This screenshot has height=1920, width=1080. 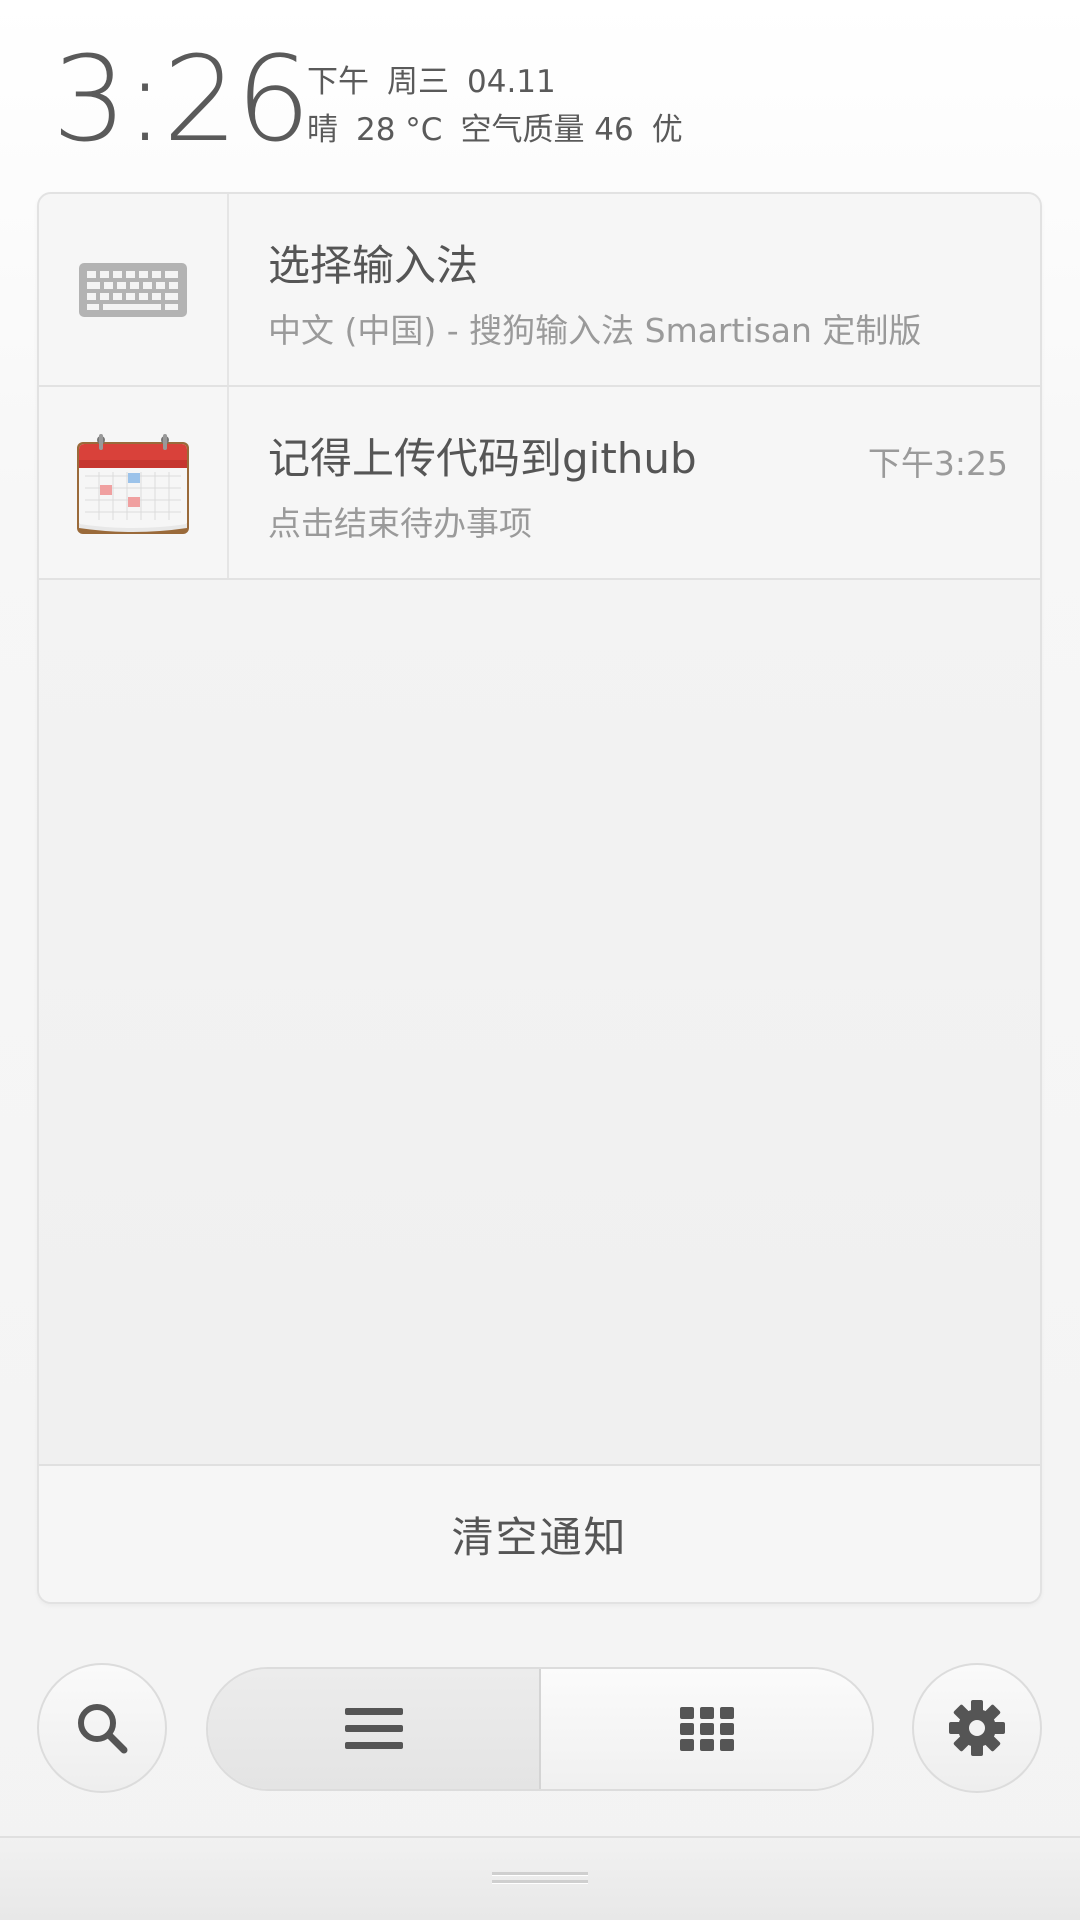 What do you see at coordinates (539, 1533) in the screenshot?
I see `clear-notifications-button: 清空通知` at bounding box center [539, 1533].